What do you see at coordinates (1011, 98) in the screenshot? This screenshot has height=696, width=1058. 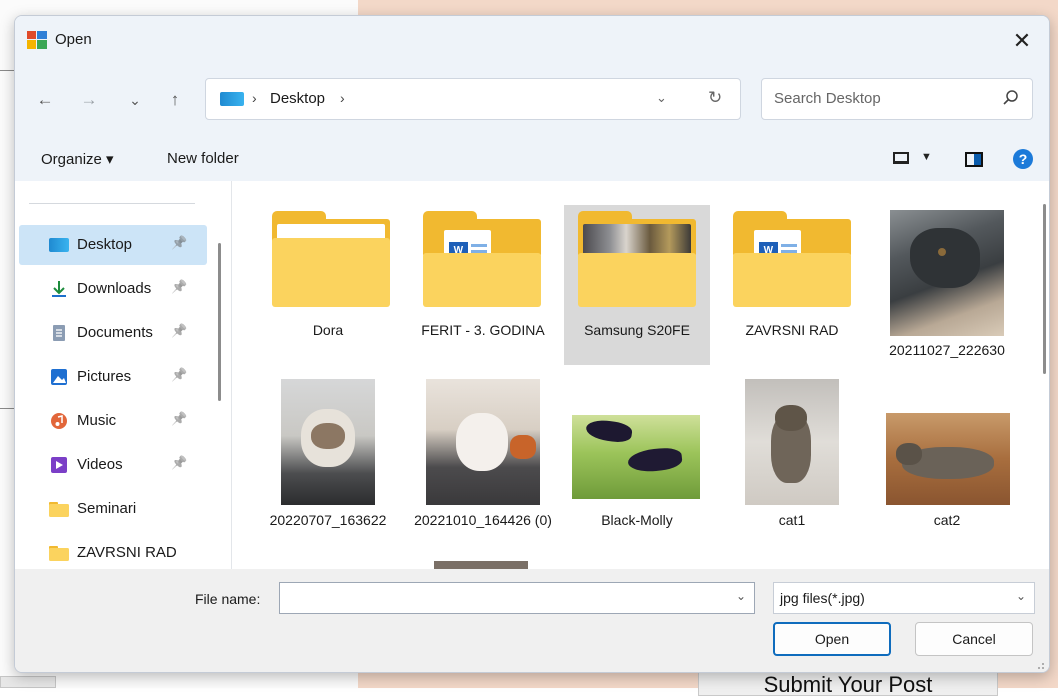 I see `search-icon` at bounding box center [1011, 98].